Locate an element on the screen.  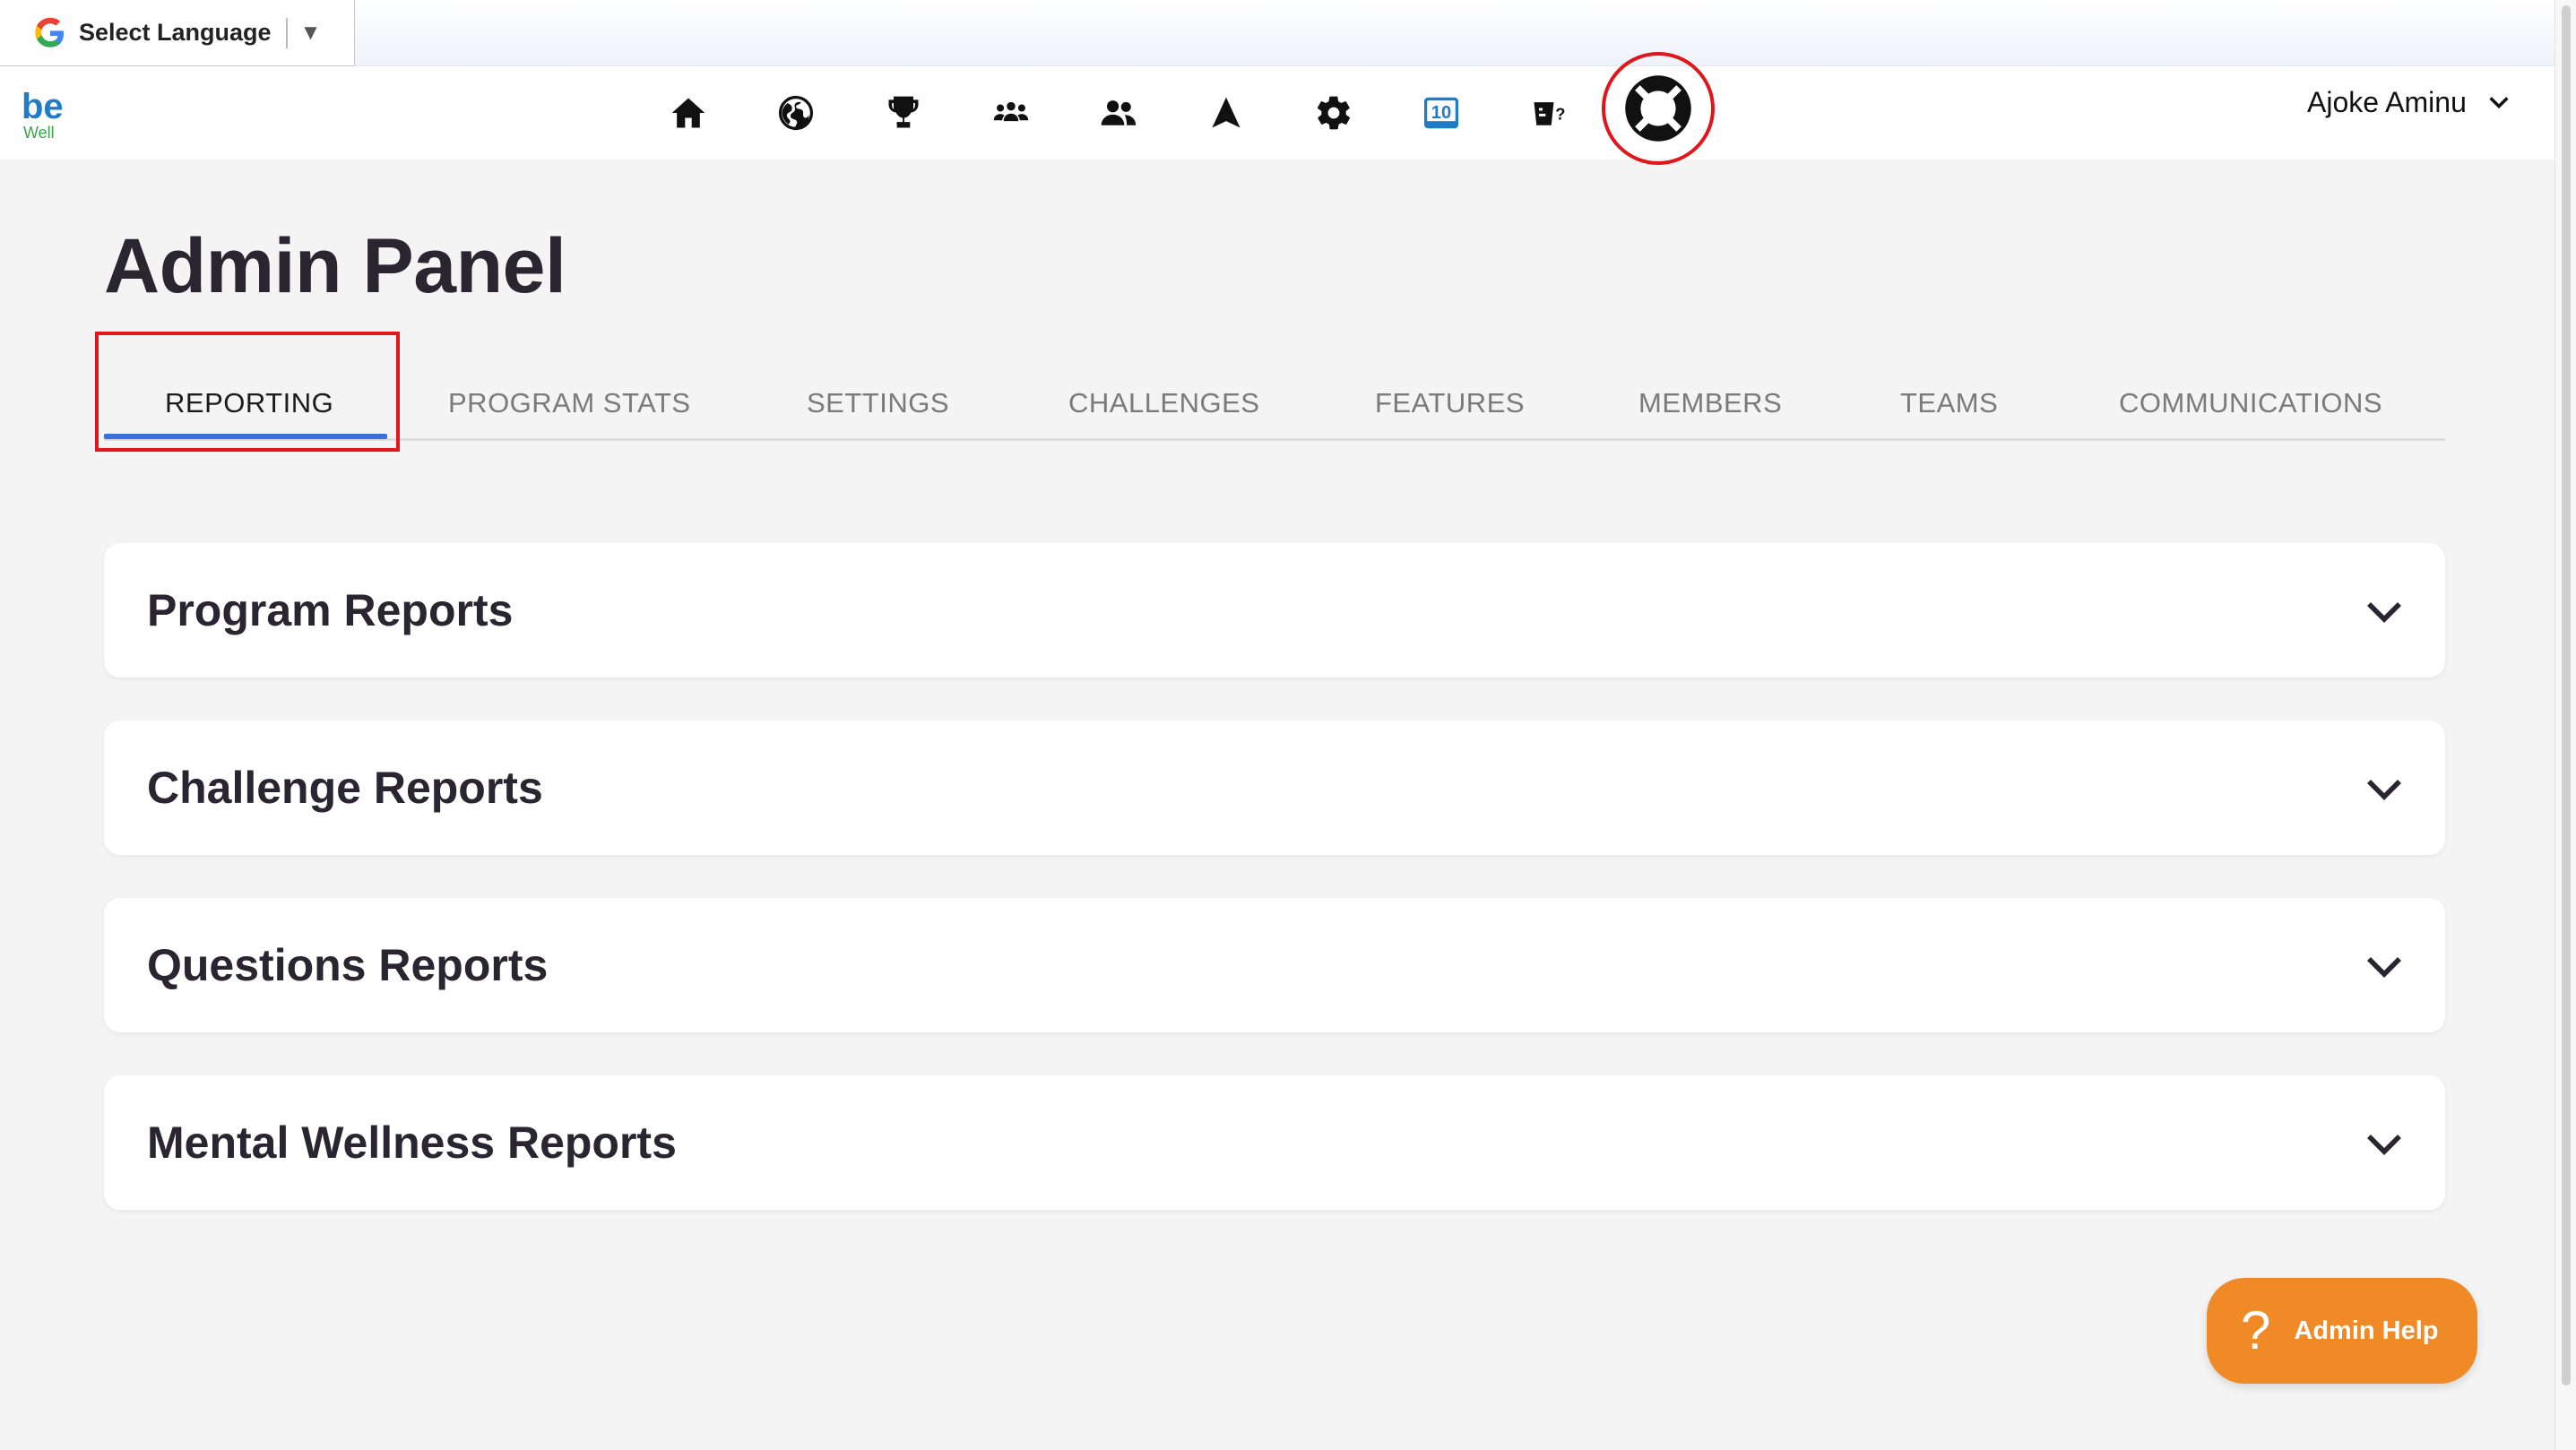
tab-challenges: CHALLENGES is located at coordinates (1163, 403).